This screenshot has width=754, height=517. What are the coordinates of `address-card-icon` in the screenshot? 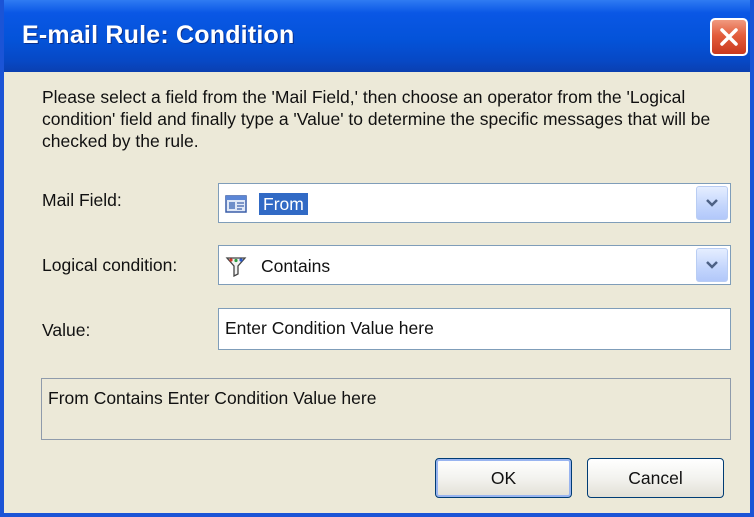 It's located at (236, 204).